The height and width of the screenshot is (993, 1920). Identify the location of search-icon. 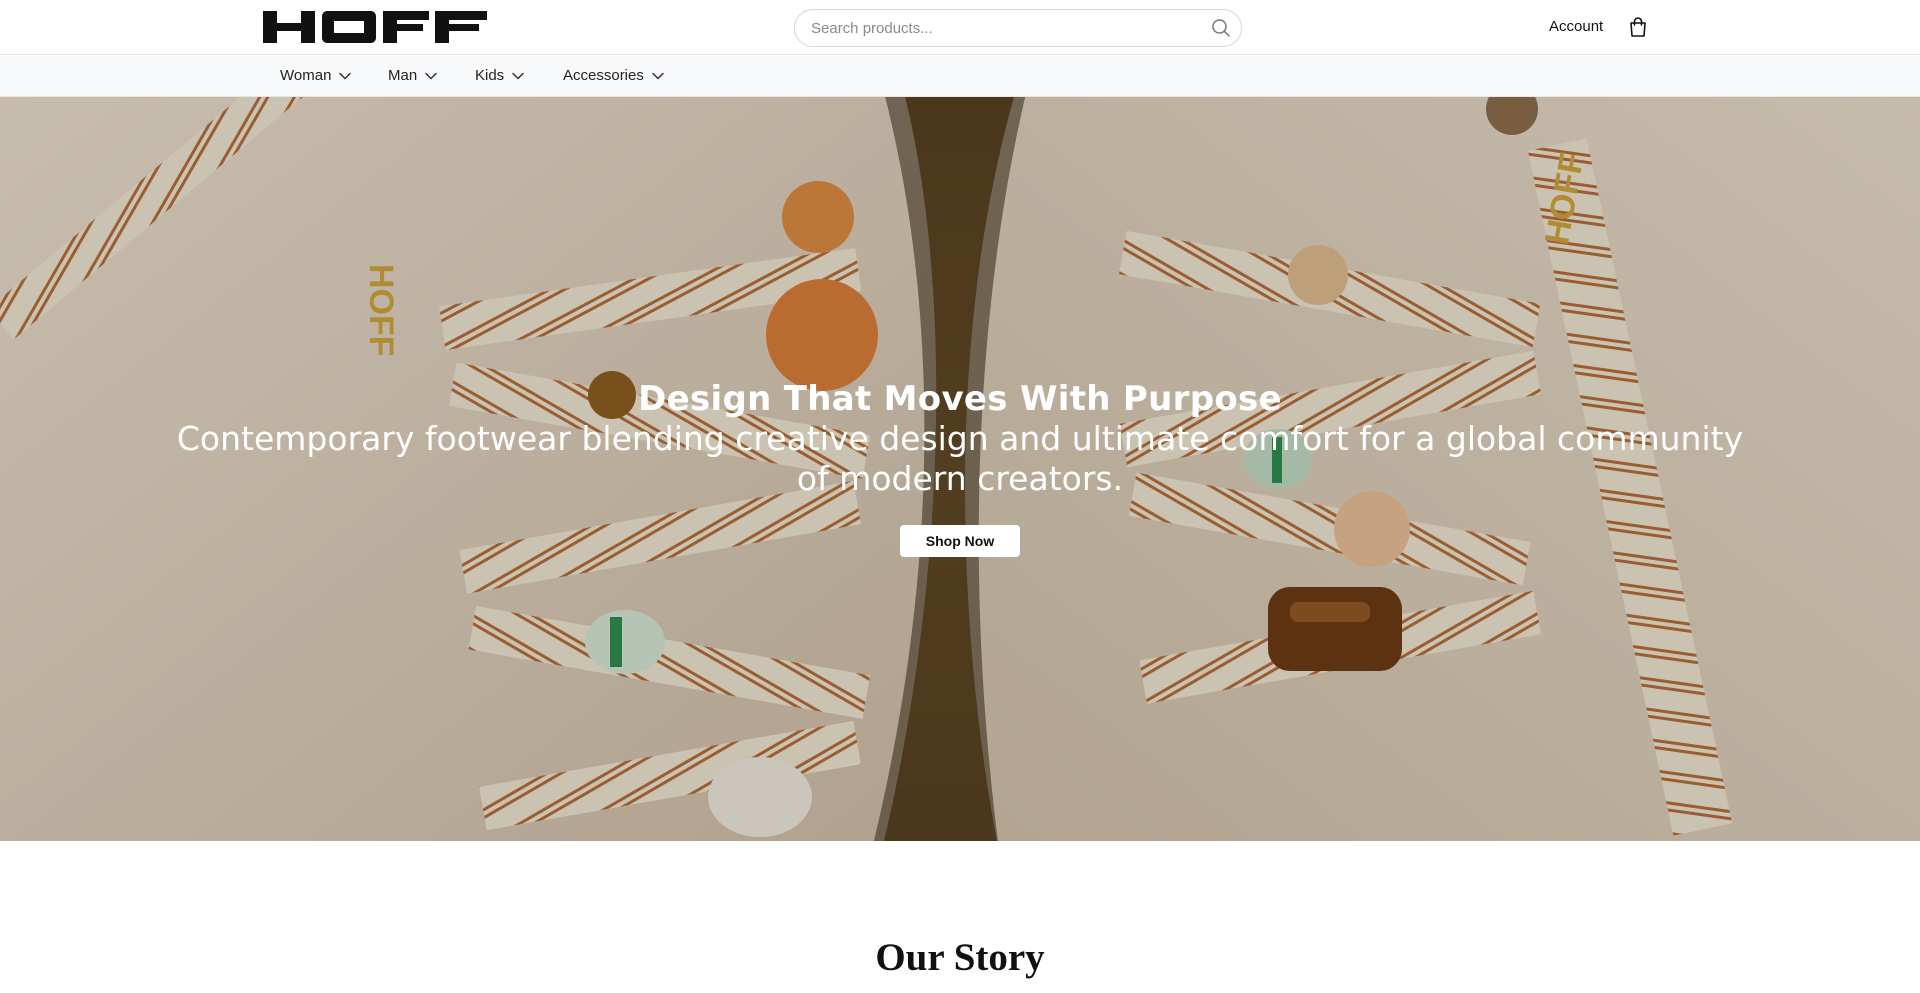
(1221, 28).